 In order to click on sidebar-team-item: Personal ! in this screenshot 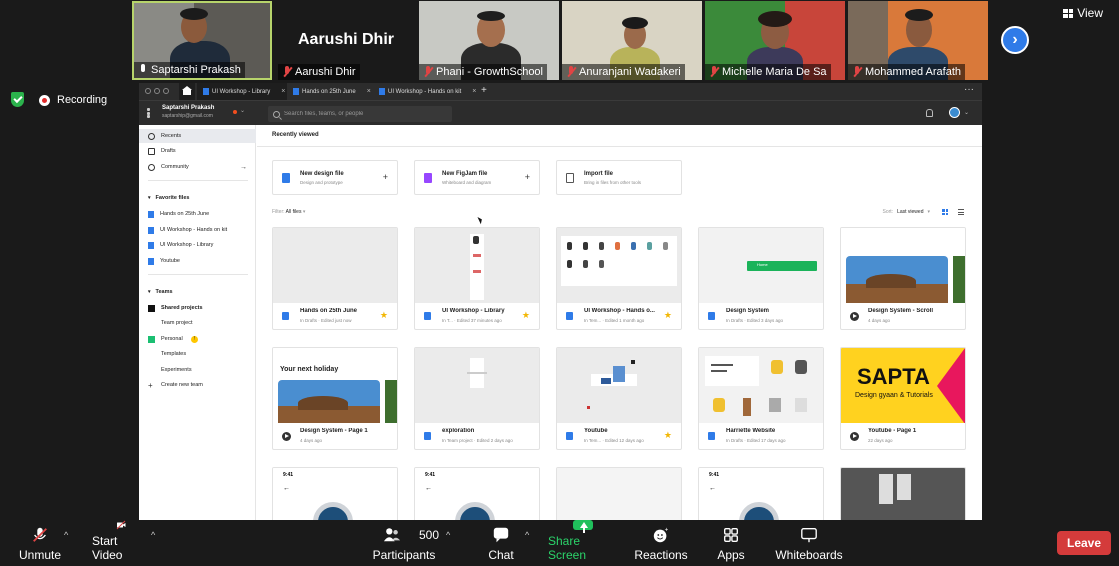, I will do `click(197, 339)`.